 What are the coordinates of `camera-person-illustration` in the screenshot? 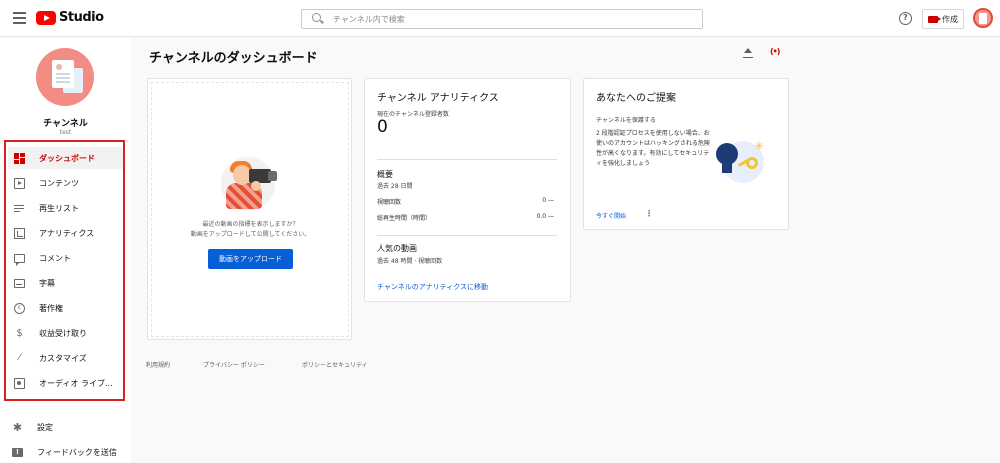 It's located at (251, 184).